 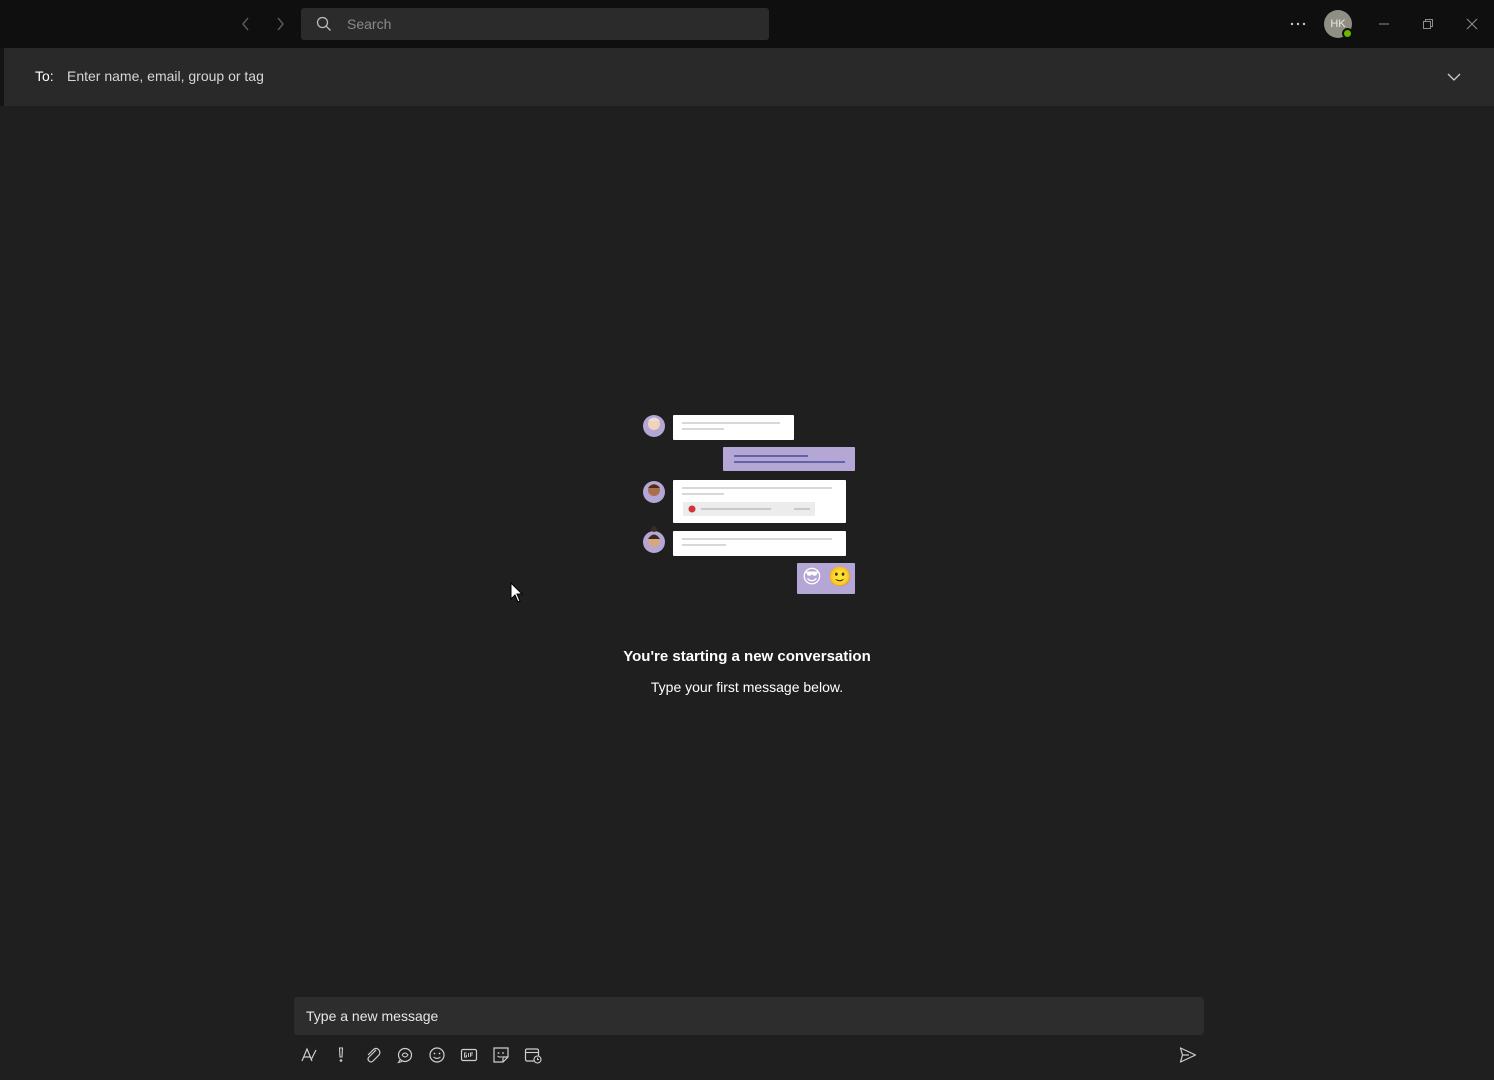 I want to click on sunglasses-emoji: 😎, so click(x=812, y=577).